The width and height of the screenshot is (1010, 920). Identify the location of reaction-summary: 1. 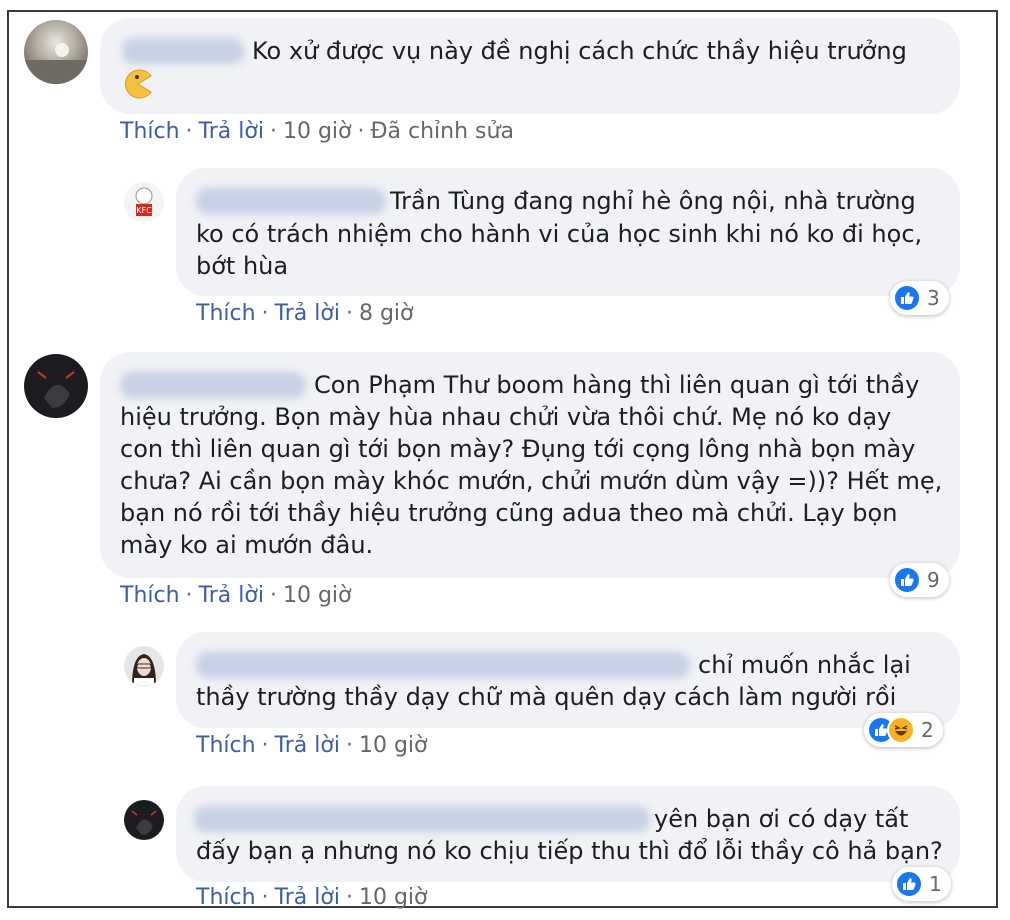
(921, 884).